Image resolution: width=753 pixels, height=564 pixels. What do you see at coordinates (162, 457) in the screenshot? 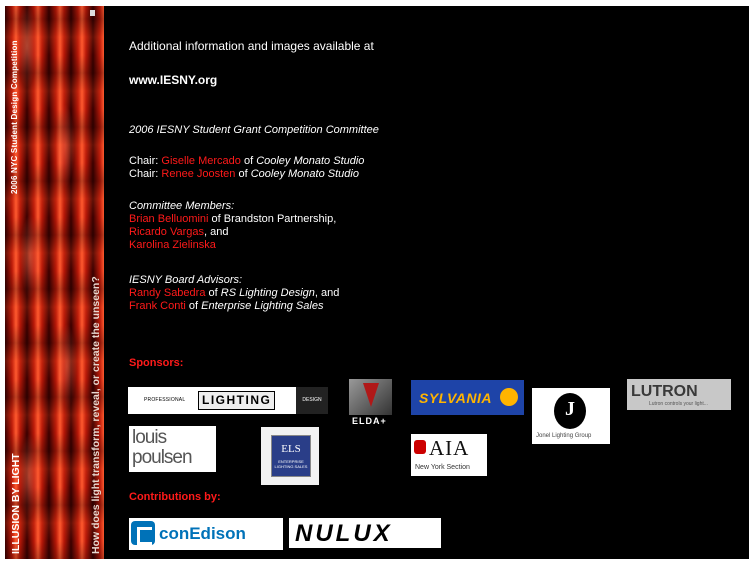
I see `logo-line: poulsen` at bounding box center [162, 457].